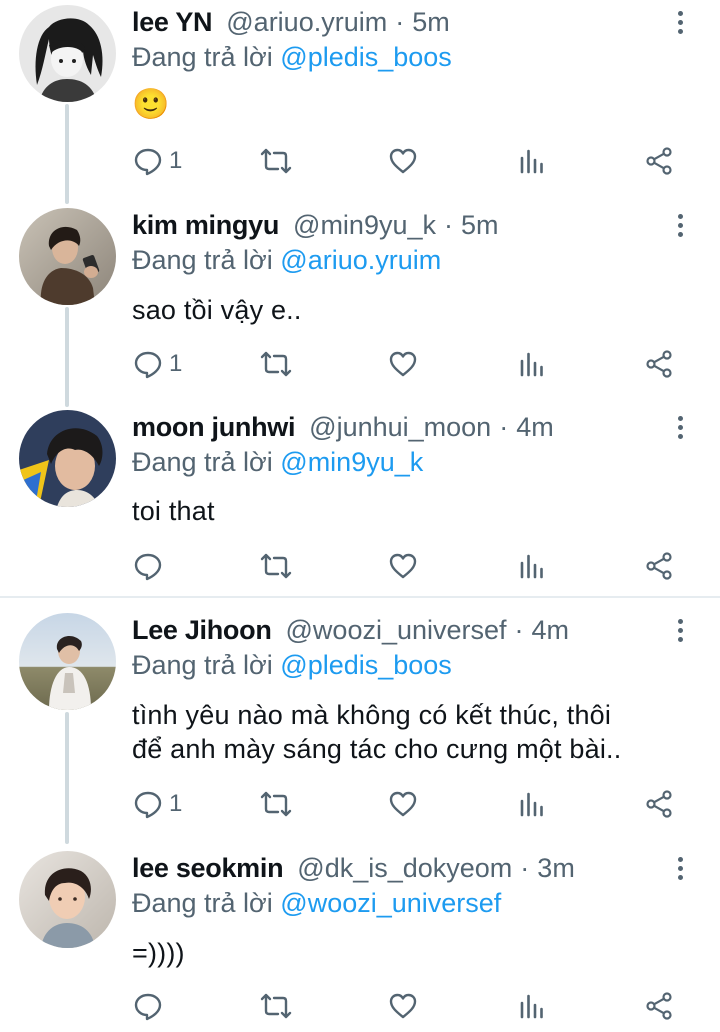 Image resolution: width=720 pixels, height=1032 pixels. I want to click on tweet-header: Lee Jihoon @woozi_universef · 4m, so click(391, 630).